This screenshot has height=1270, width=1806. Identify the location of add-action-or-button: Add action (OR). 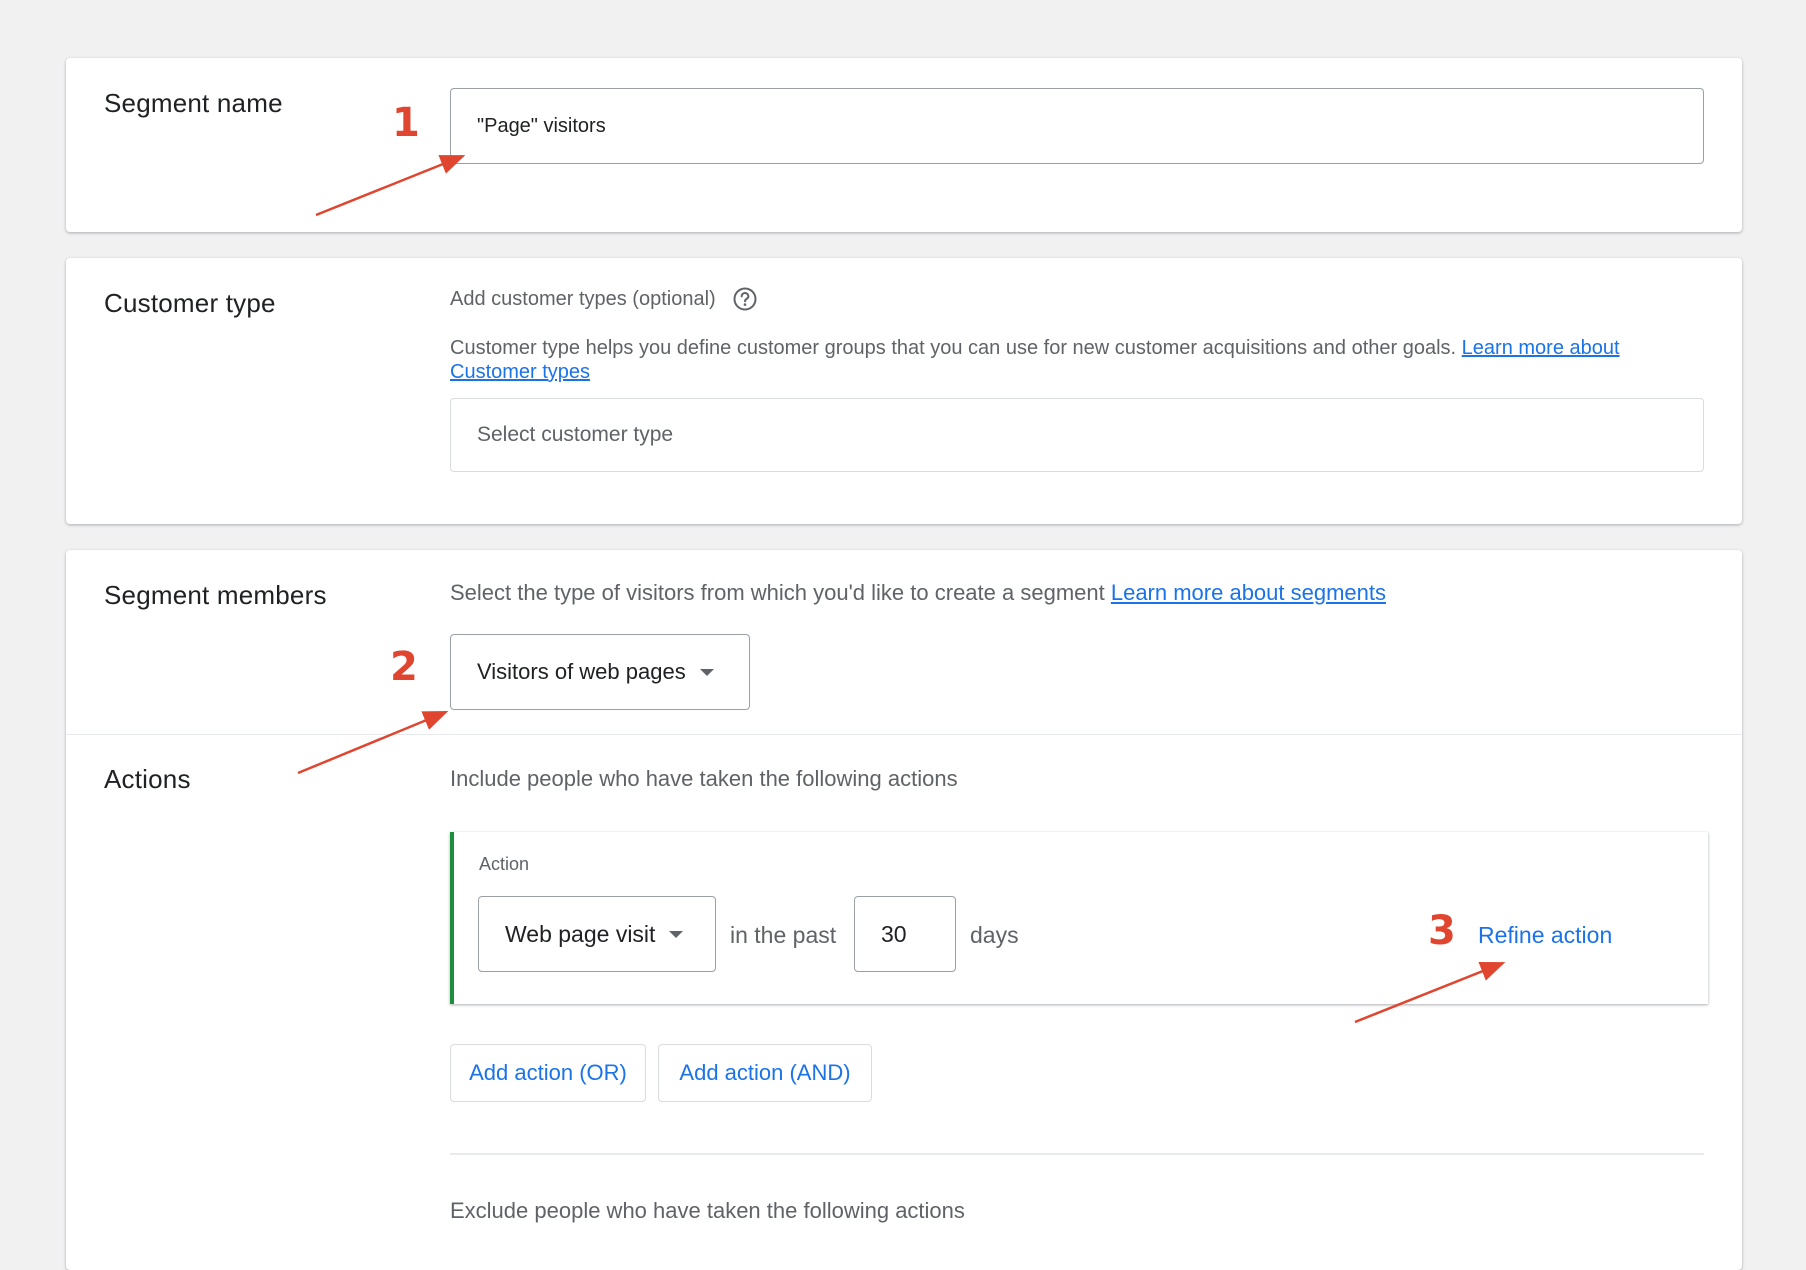
(548, 1073).